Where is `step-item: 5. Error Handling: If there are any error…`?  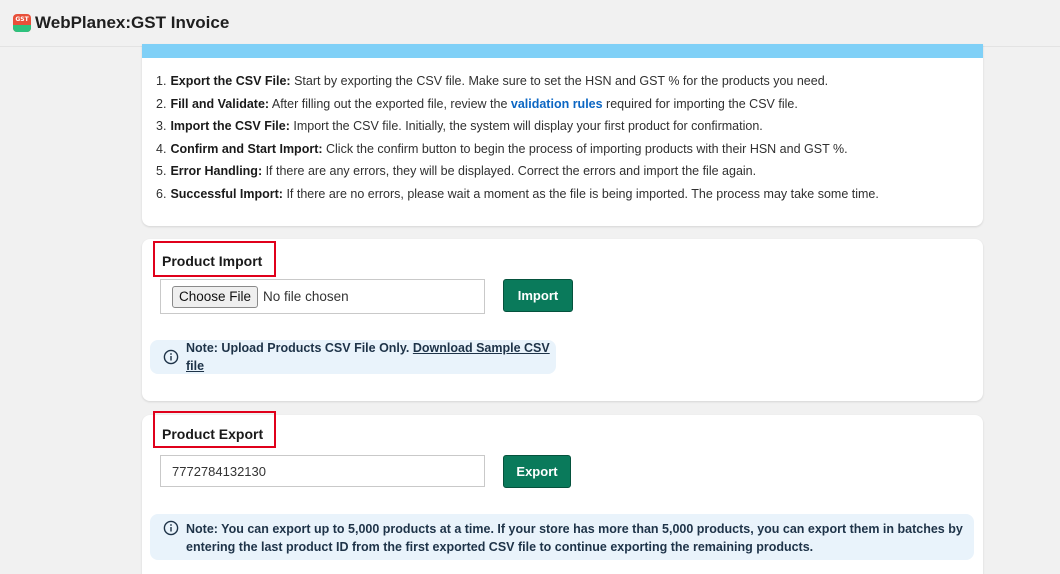
step-item: 5. Error Handling: If there are any error… is located at coordinates (456, 171).